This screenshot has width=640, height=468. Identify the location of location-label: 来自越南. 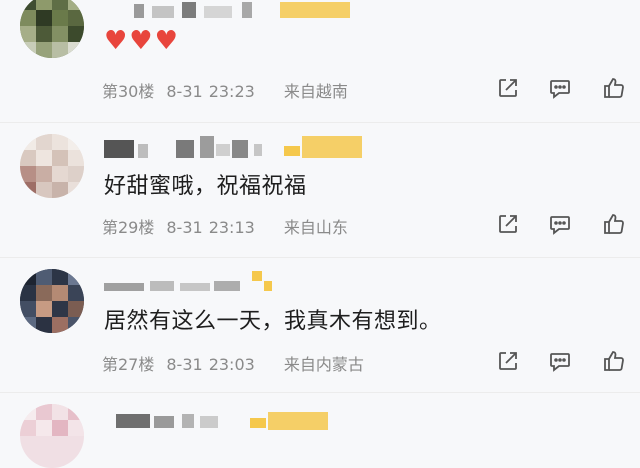
(315, 91).